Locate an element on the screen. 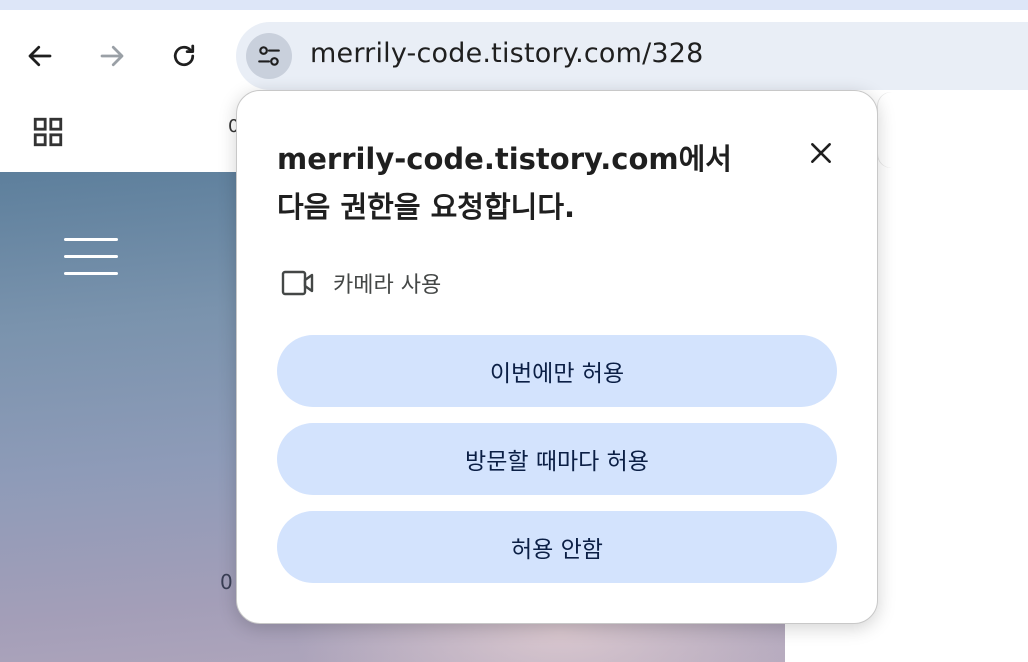 This screenshot has width=1028, height=662. browser-toolbar: merrily-code.tistory.com/328 is located at coordinates (514, 56).